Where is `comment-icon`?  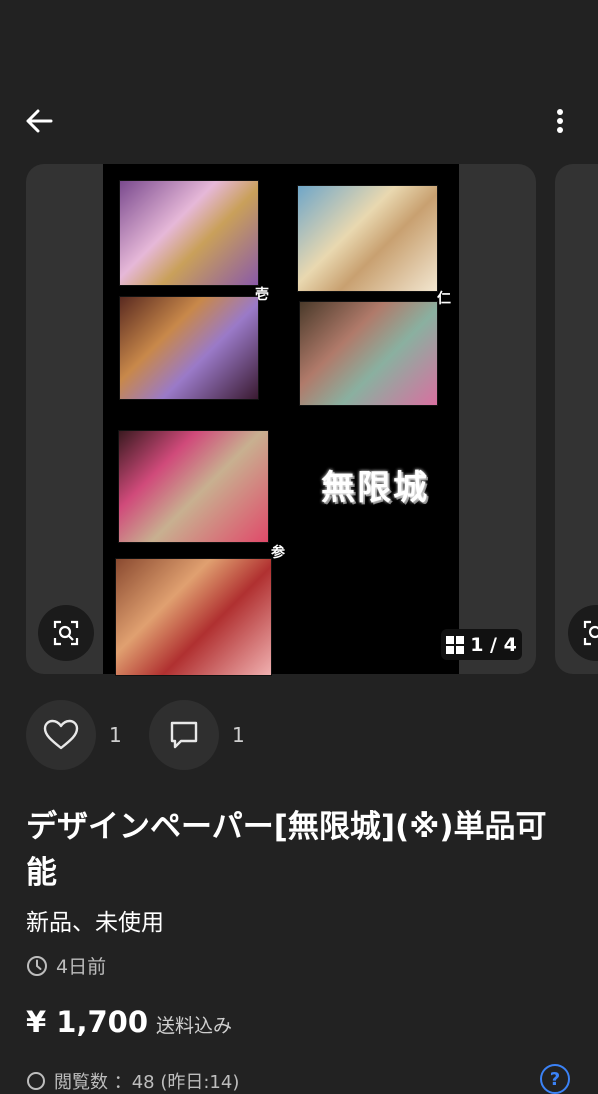
comment-icon is located at coordinates (184, 735).